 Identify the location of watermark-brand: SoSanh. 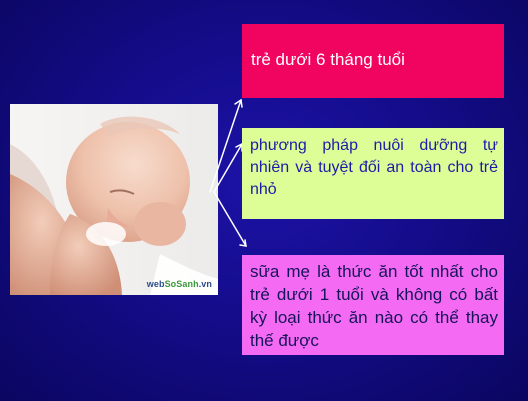
(181, 284).